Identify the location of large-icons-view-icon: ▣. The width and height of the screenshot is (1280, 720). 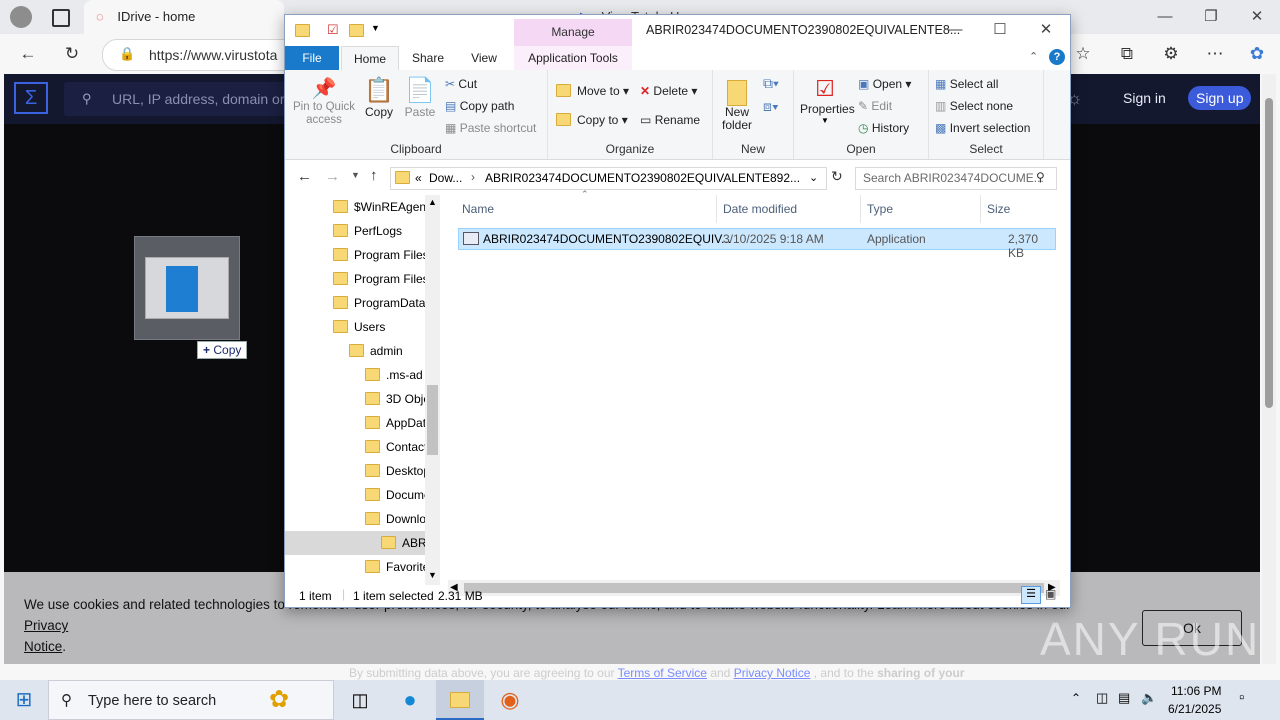
(1050, 594).